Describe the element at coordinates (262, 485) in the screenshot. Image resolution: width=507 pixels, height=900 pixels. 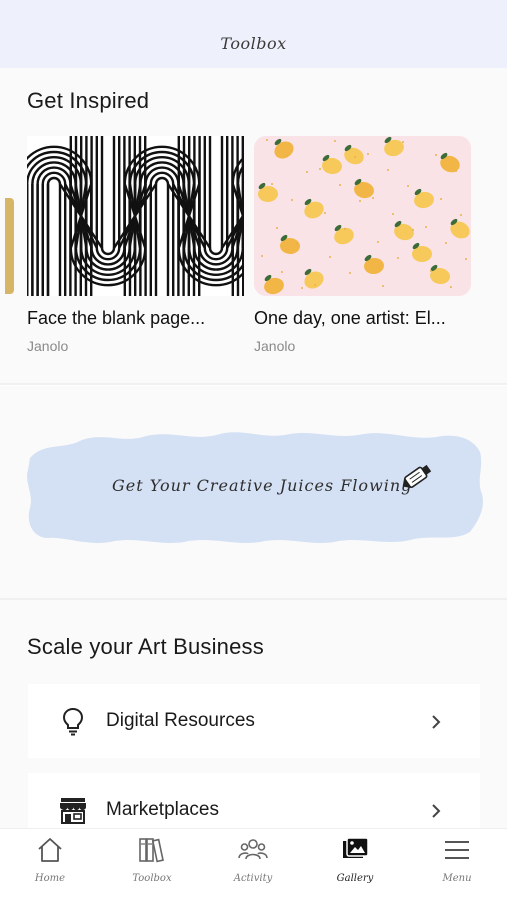
I see `banner-text: Get Your Creative Juices Flowing` at that location.